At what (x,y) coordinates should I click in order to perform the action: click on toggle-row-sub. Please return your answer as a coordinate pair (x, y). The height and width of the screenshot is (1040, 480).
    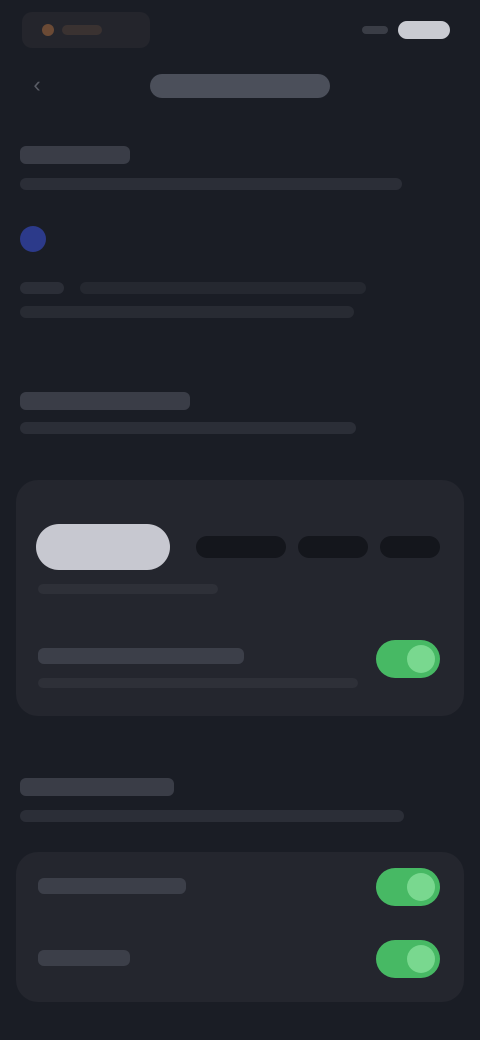
    Looking at the image, I should click on (198, 683).